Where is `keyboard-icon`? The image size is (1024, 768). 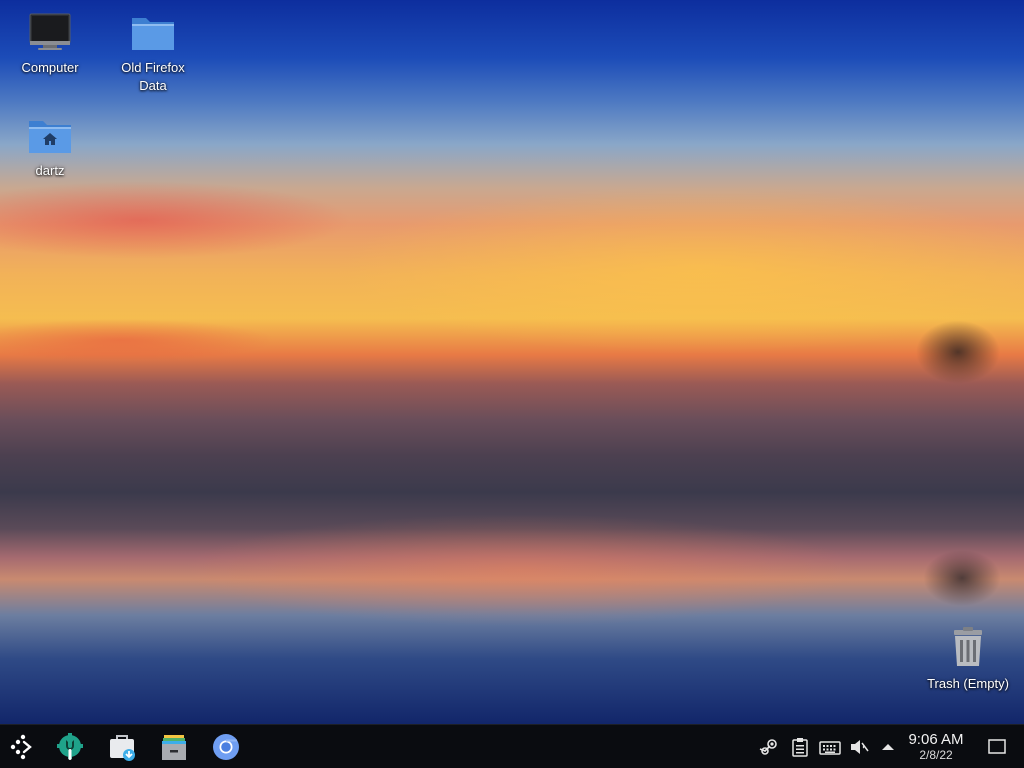 keyboard-icon is located at coordinates (830, 748).